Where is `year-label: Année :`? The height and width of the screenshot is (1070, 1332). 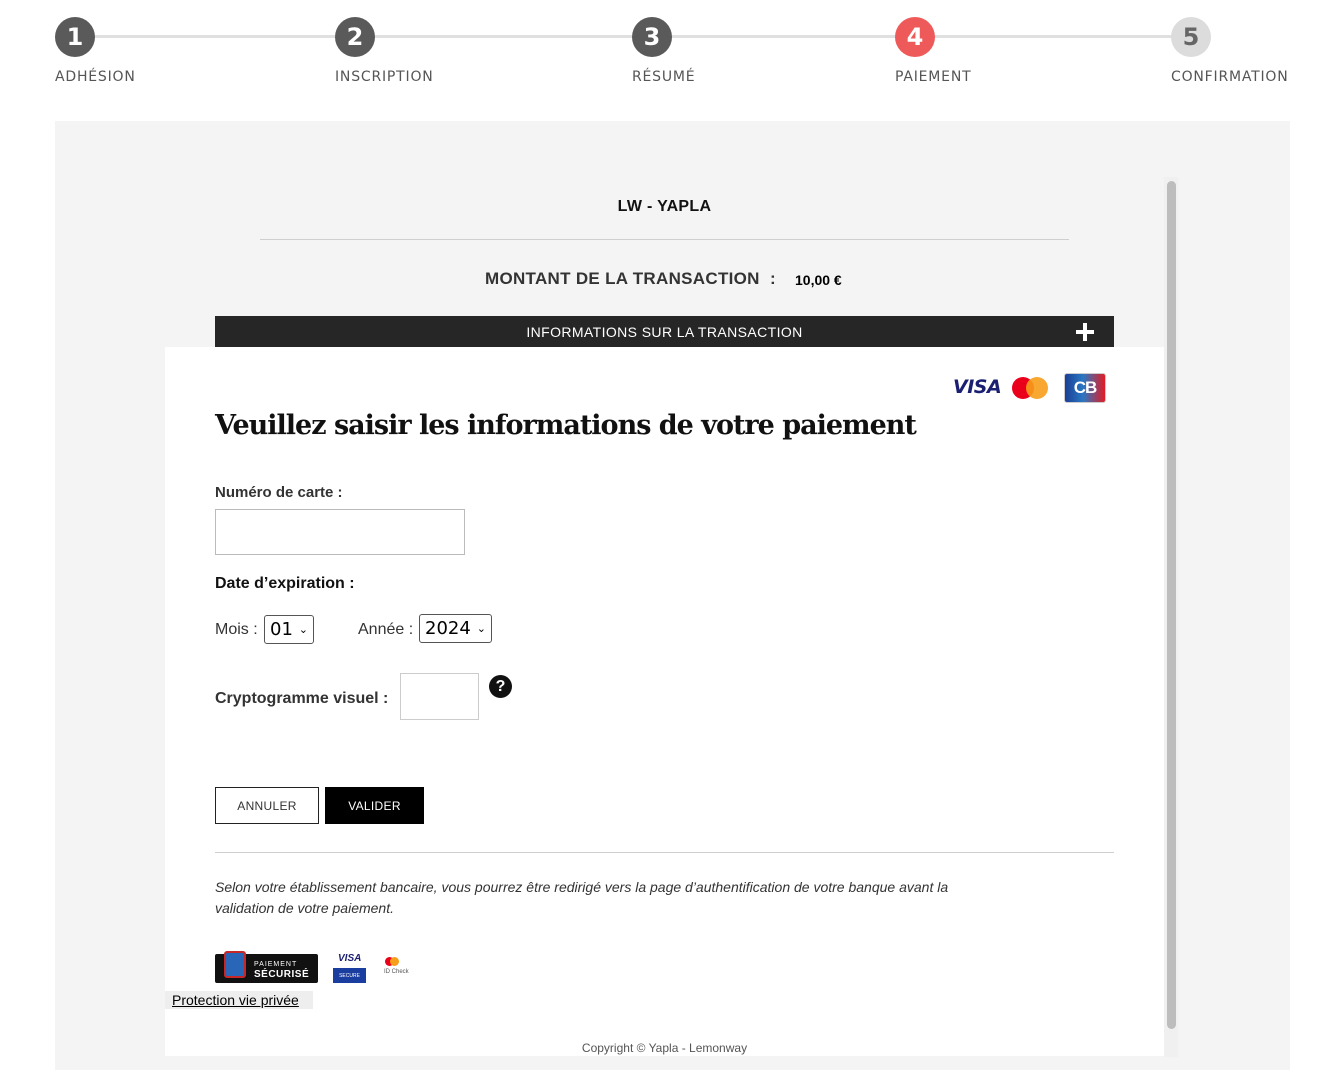 year-label: Année : is located at coordinates (386, 629).